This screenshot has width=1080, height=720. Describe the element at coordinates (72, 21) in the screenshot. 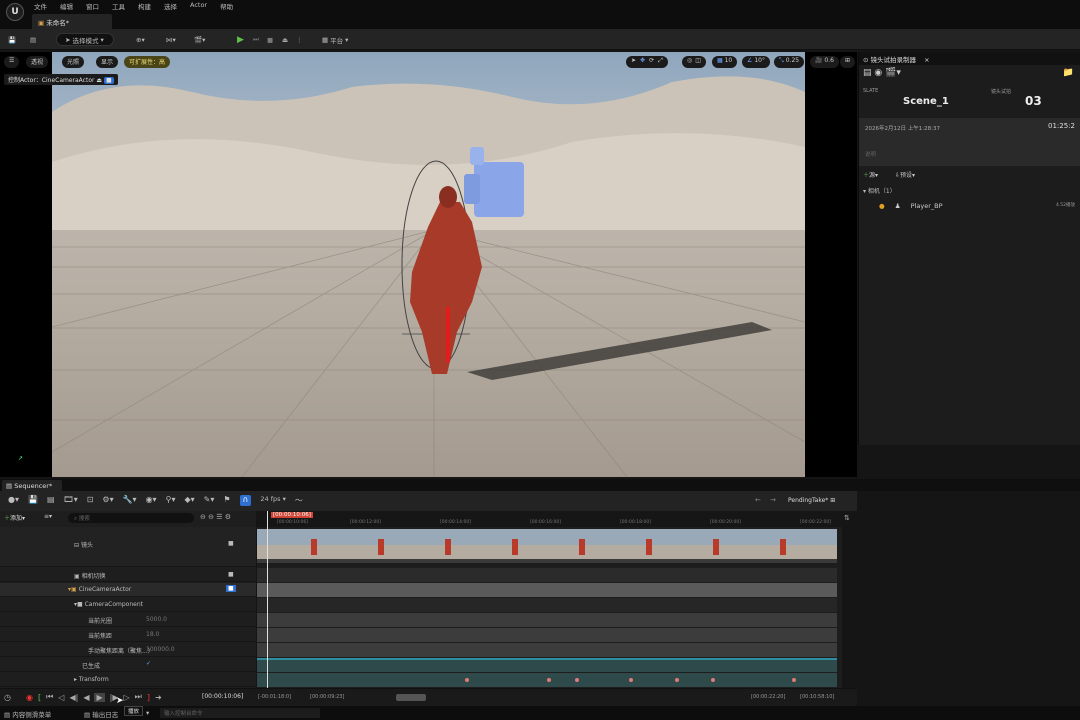

I see `level-tab: ▣ 未命名*` at that location.